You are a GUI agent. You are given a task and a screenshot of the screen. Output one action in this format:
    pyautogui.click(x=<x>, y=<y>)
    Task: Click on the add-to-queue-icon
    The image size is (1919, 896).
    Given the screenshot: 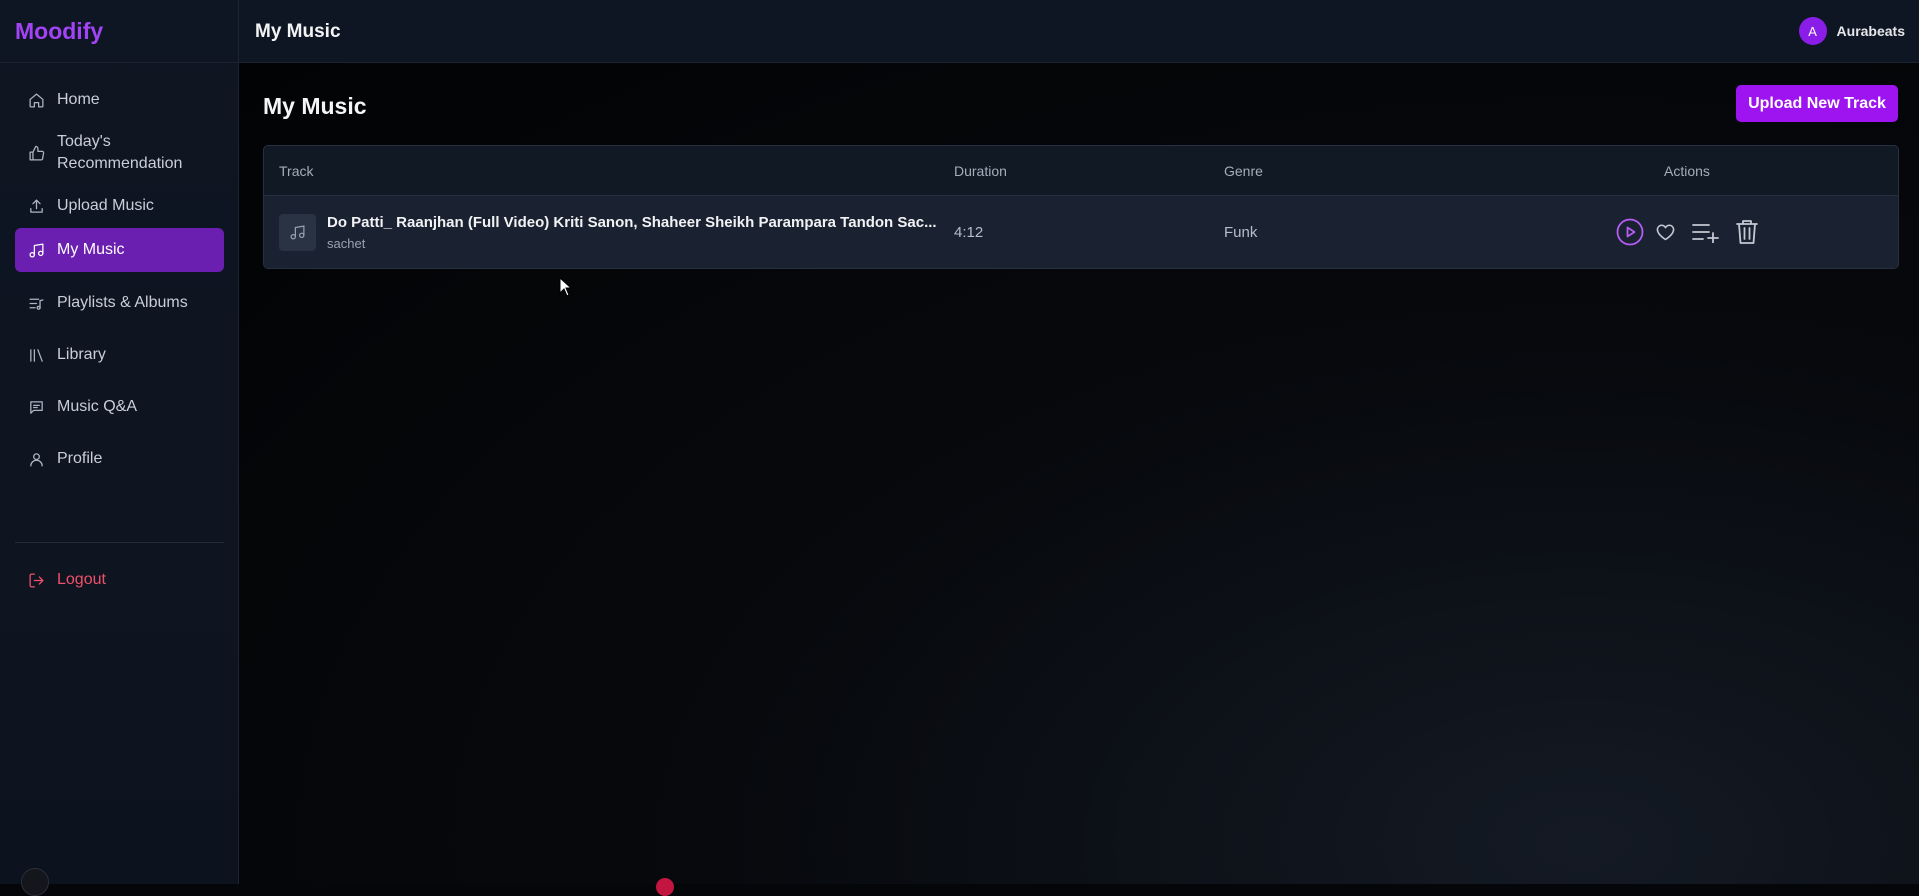 What is the action you would take?
    pyautogui.click(x=1705, y=233)
    